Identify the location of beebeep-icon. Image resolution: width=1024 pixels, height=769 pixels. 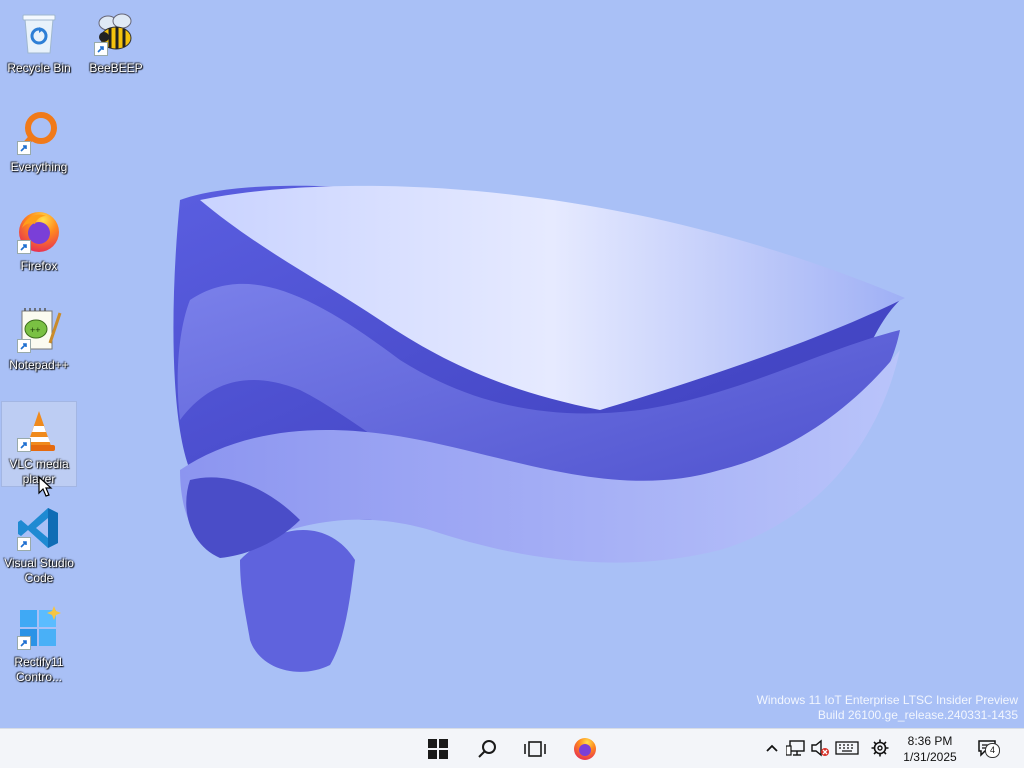
(116, 33).